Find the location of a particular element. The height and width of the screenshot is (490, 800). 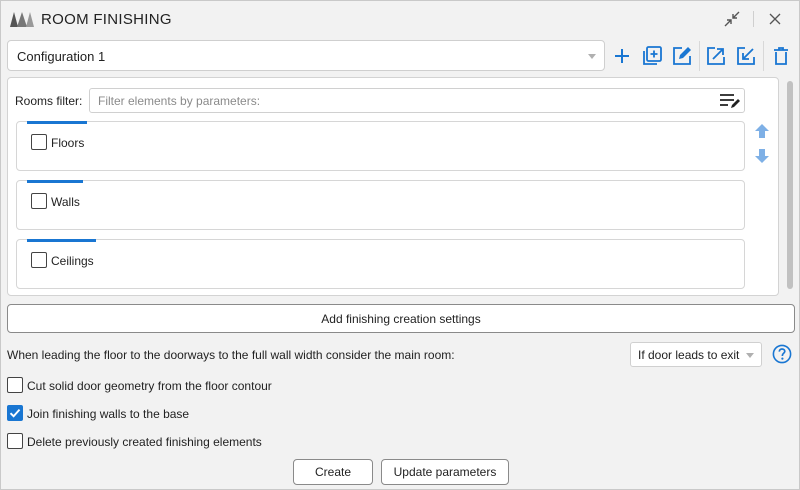

configuration-select: Configuration 1 is located at coordinates (306, 55).